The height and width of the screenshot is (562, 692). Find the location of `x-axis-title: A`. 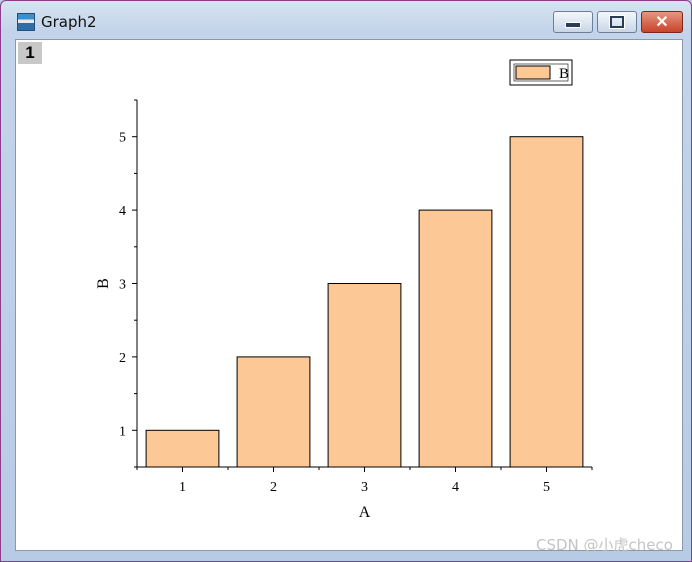

x-axis-title: A is located at coordinates (365, 512).